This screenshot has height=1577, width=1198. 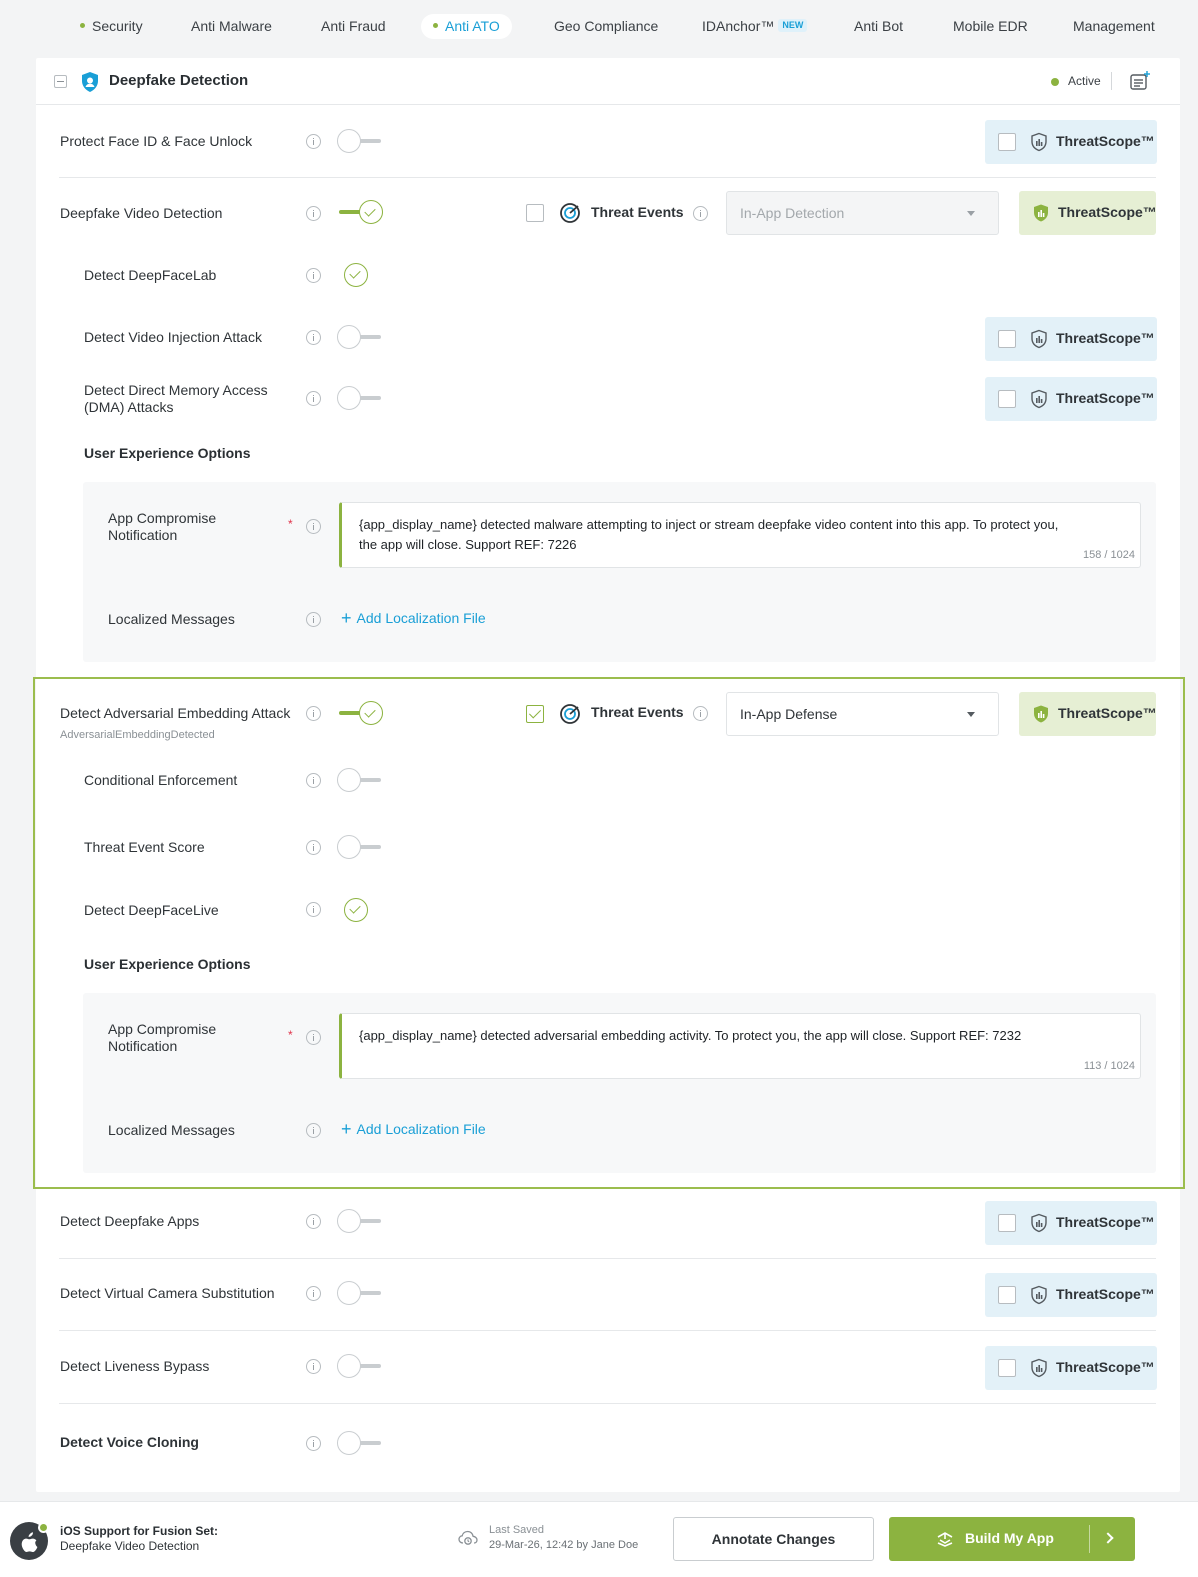 I want to click on threat-events-radar-icon, so click(x=570, y=213).